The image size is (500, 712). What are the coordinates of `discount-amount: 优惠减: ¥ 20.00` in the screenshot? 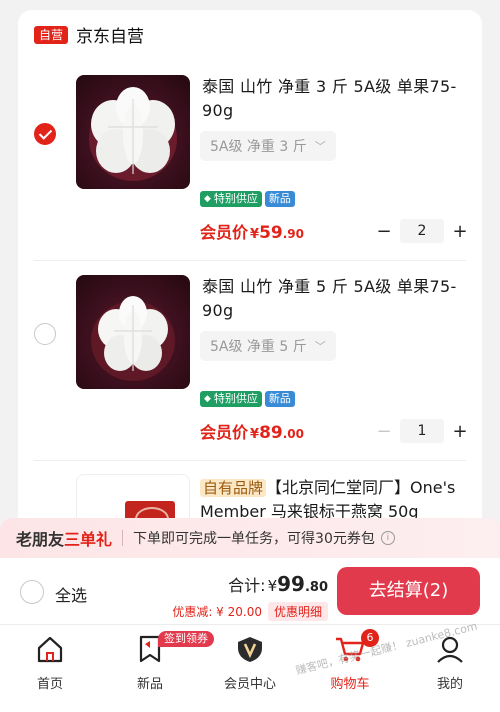 It's located at (217, 612).